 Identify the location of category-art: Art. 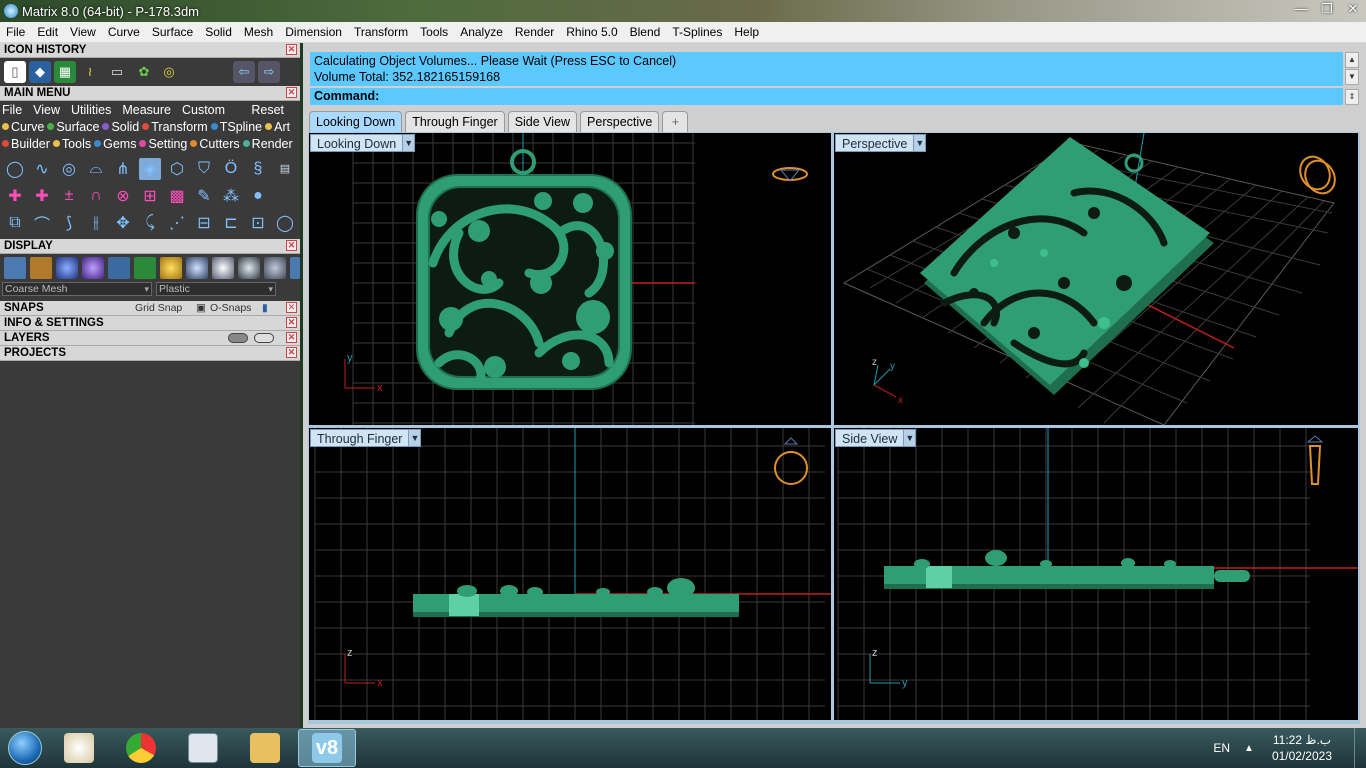
(277, 127).